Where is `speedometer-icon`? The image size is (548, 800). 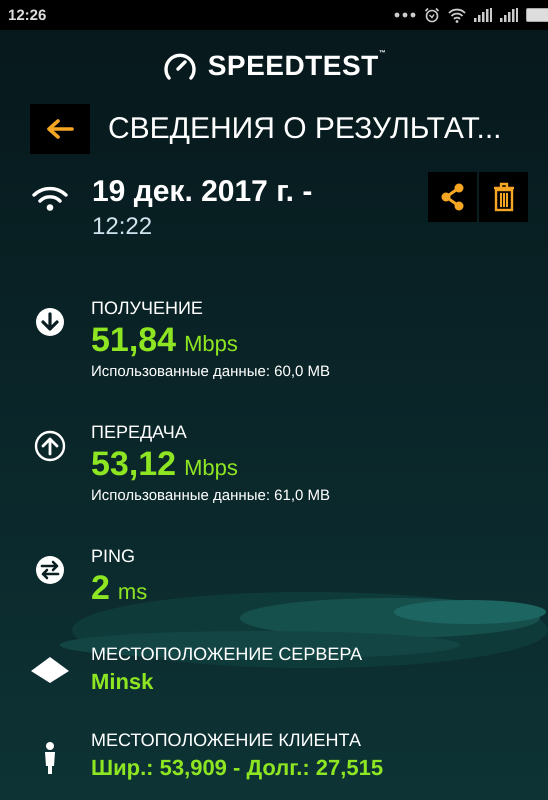
speedometer-icon is located at coordinates (180, 66).